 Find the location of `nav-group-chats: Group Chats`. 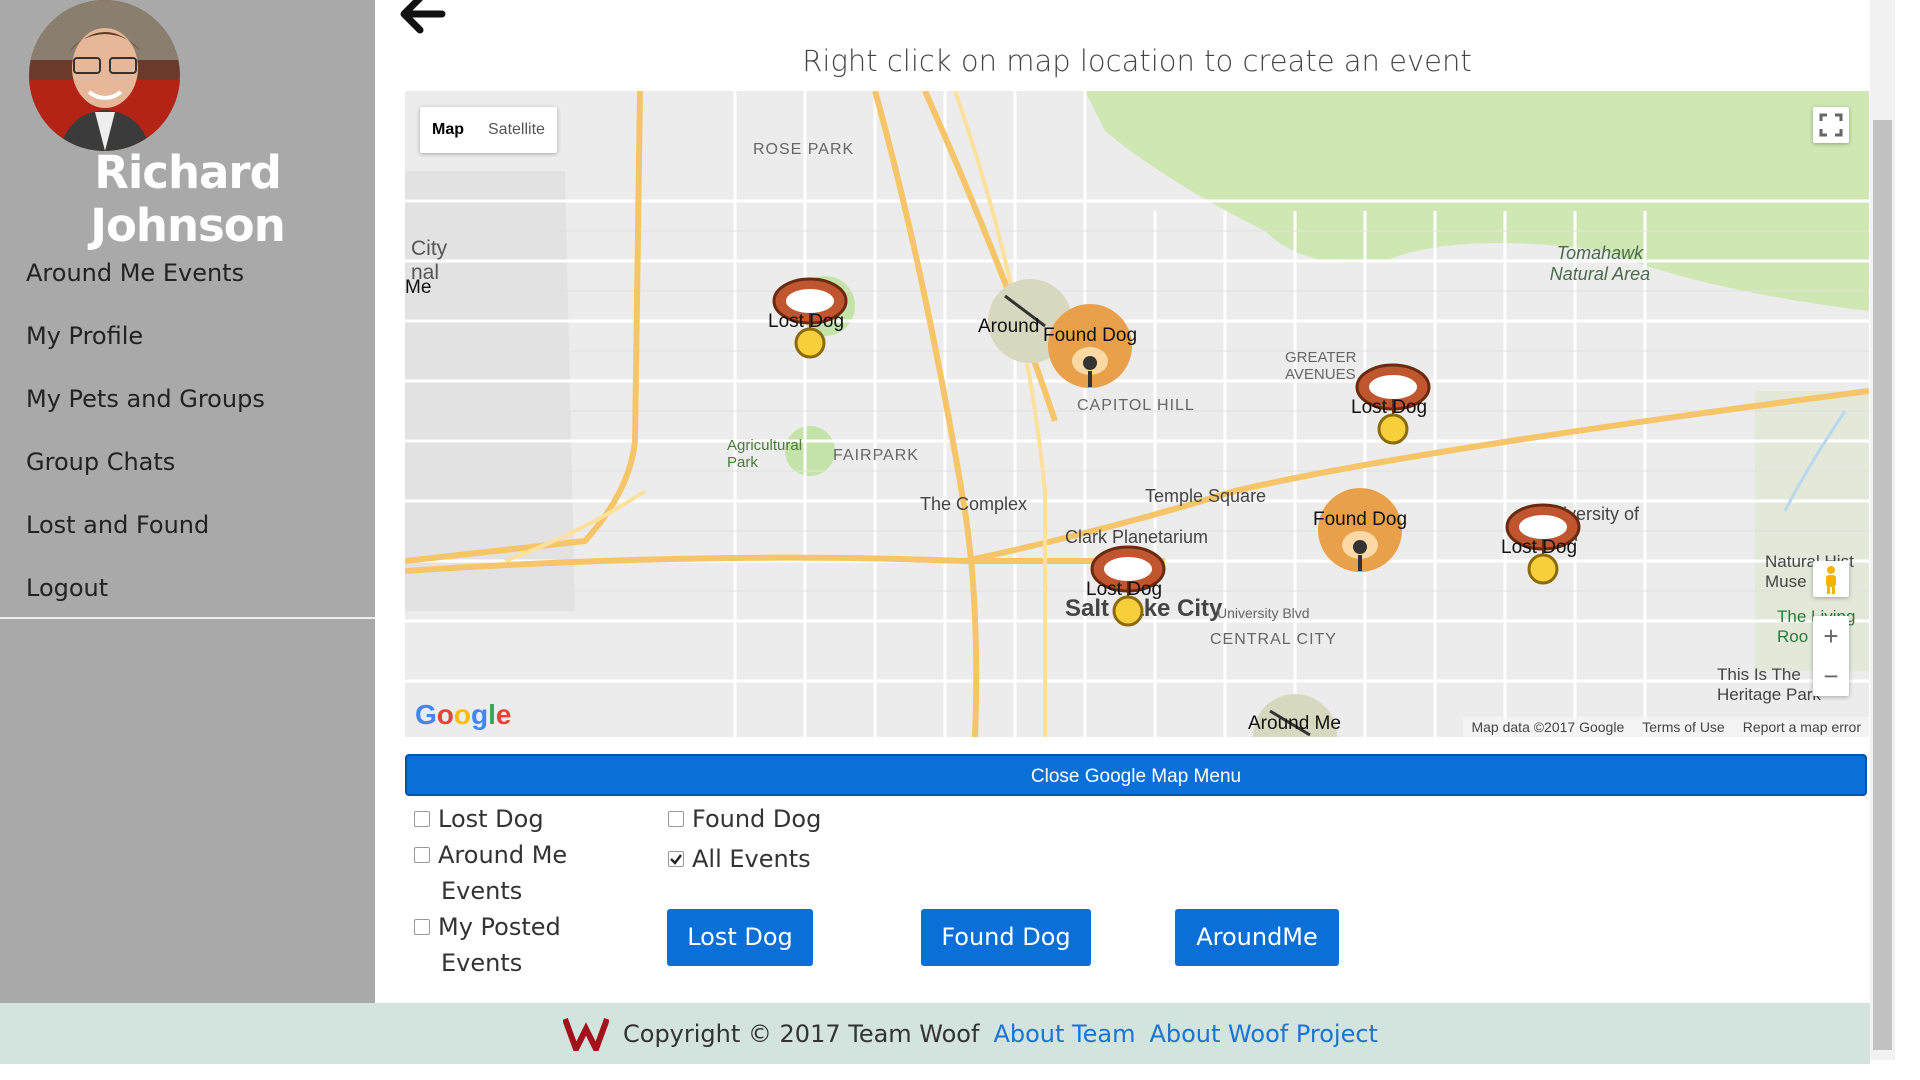

nav-group-chats: Group Chats is located at coordinates (187, 472).